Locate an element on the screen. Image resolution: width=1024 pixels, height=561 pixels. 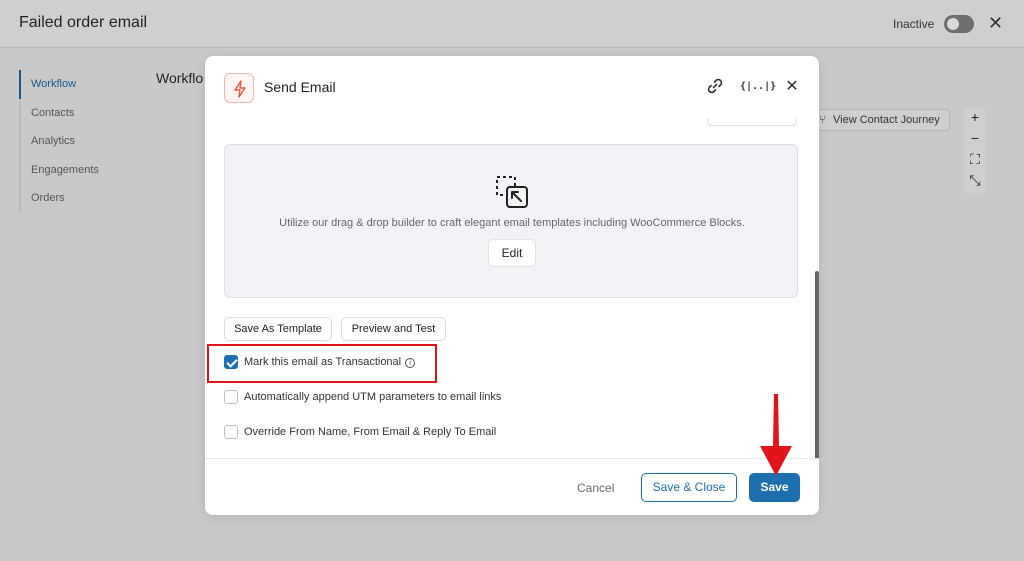
utm-checkbox is located at coordinates (231, 397).